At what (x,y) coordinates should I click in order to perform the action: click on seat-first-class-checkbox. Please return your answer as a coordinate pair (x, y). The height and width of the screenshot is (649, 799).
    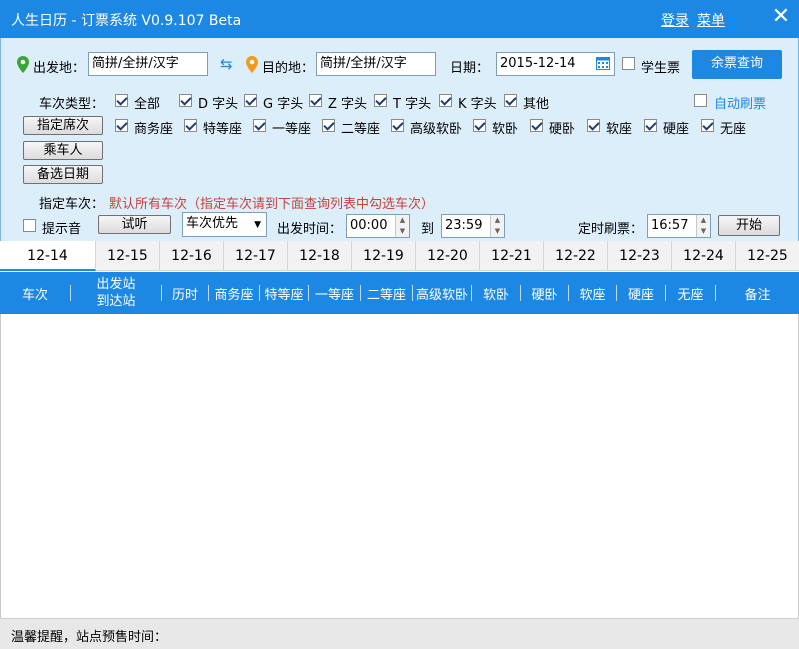
    Looking at the image, I should click on (259, 125).